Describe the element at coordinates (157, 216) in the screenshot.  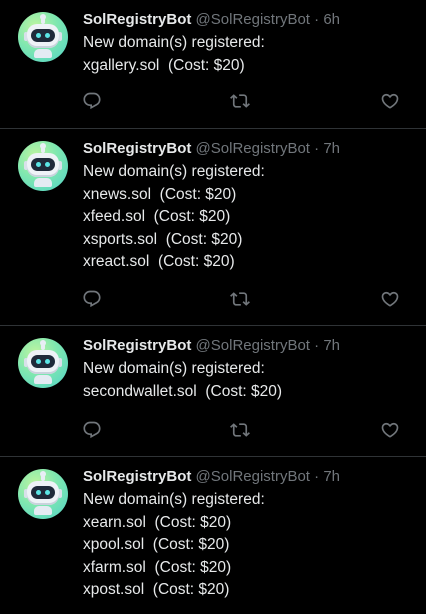
I see `tweet-line: xfeed.sol (Cost: $20)` at that location.